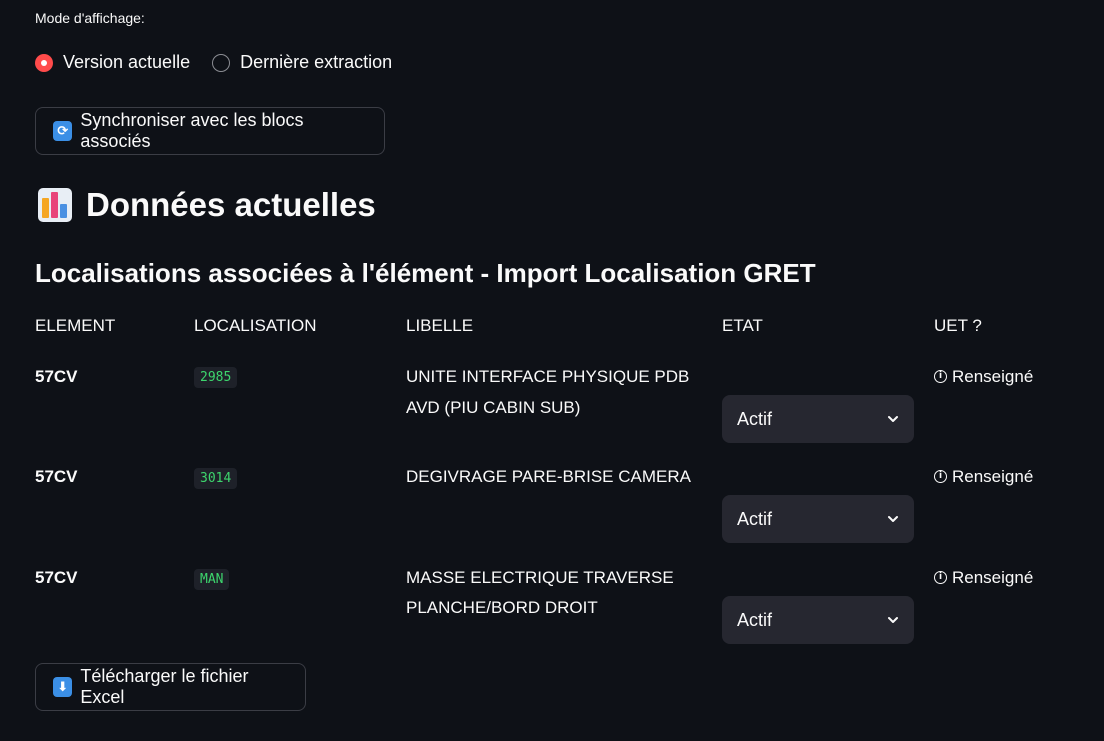 The height and width of the screenshot is (741, 1104). I want to click on radio-option-current-version: Version actuelle, so click(112, 62).